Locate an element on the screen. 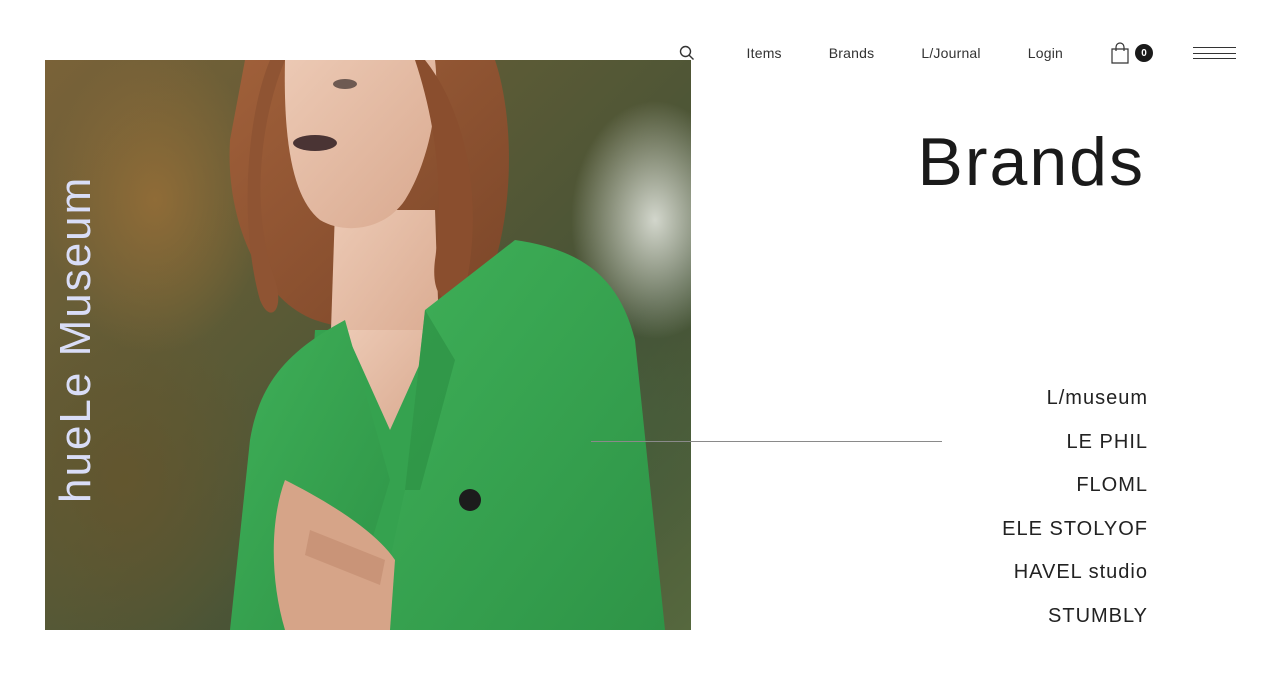 The image size is (1280, 688). hamburger-menu-icon is located at coordinates (1214, 53).